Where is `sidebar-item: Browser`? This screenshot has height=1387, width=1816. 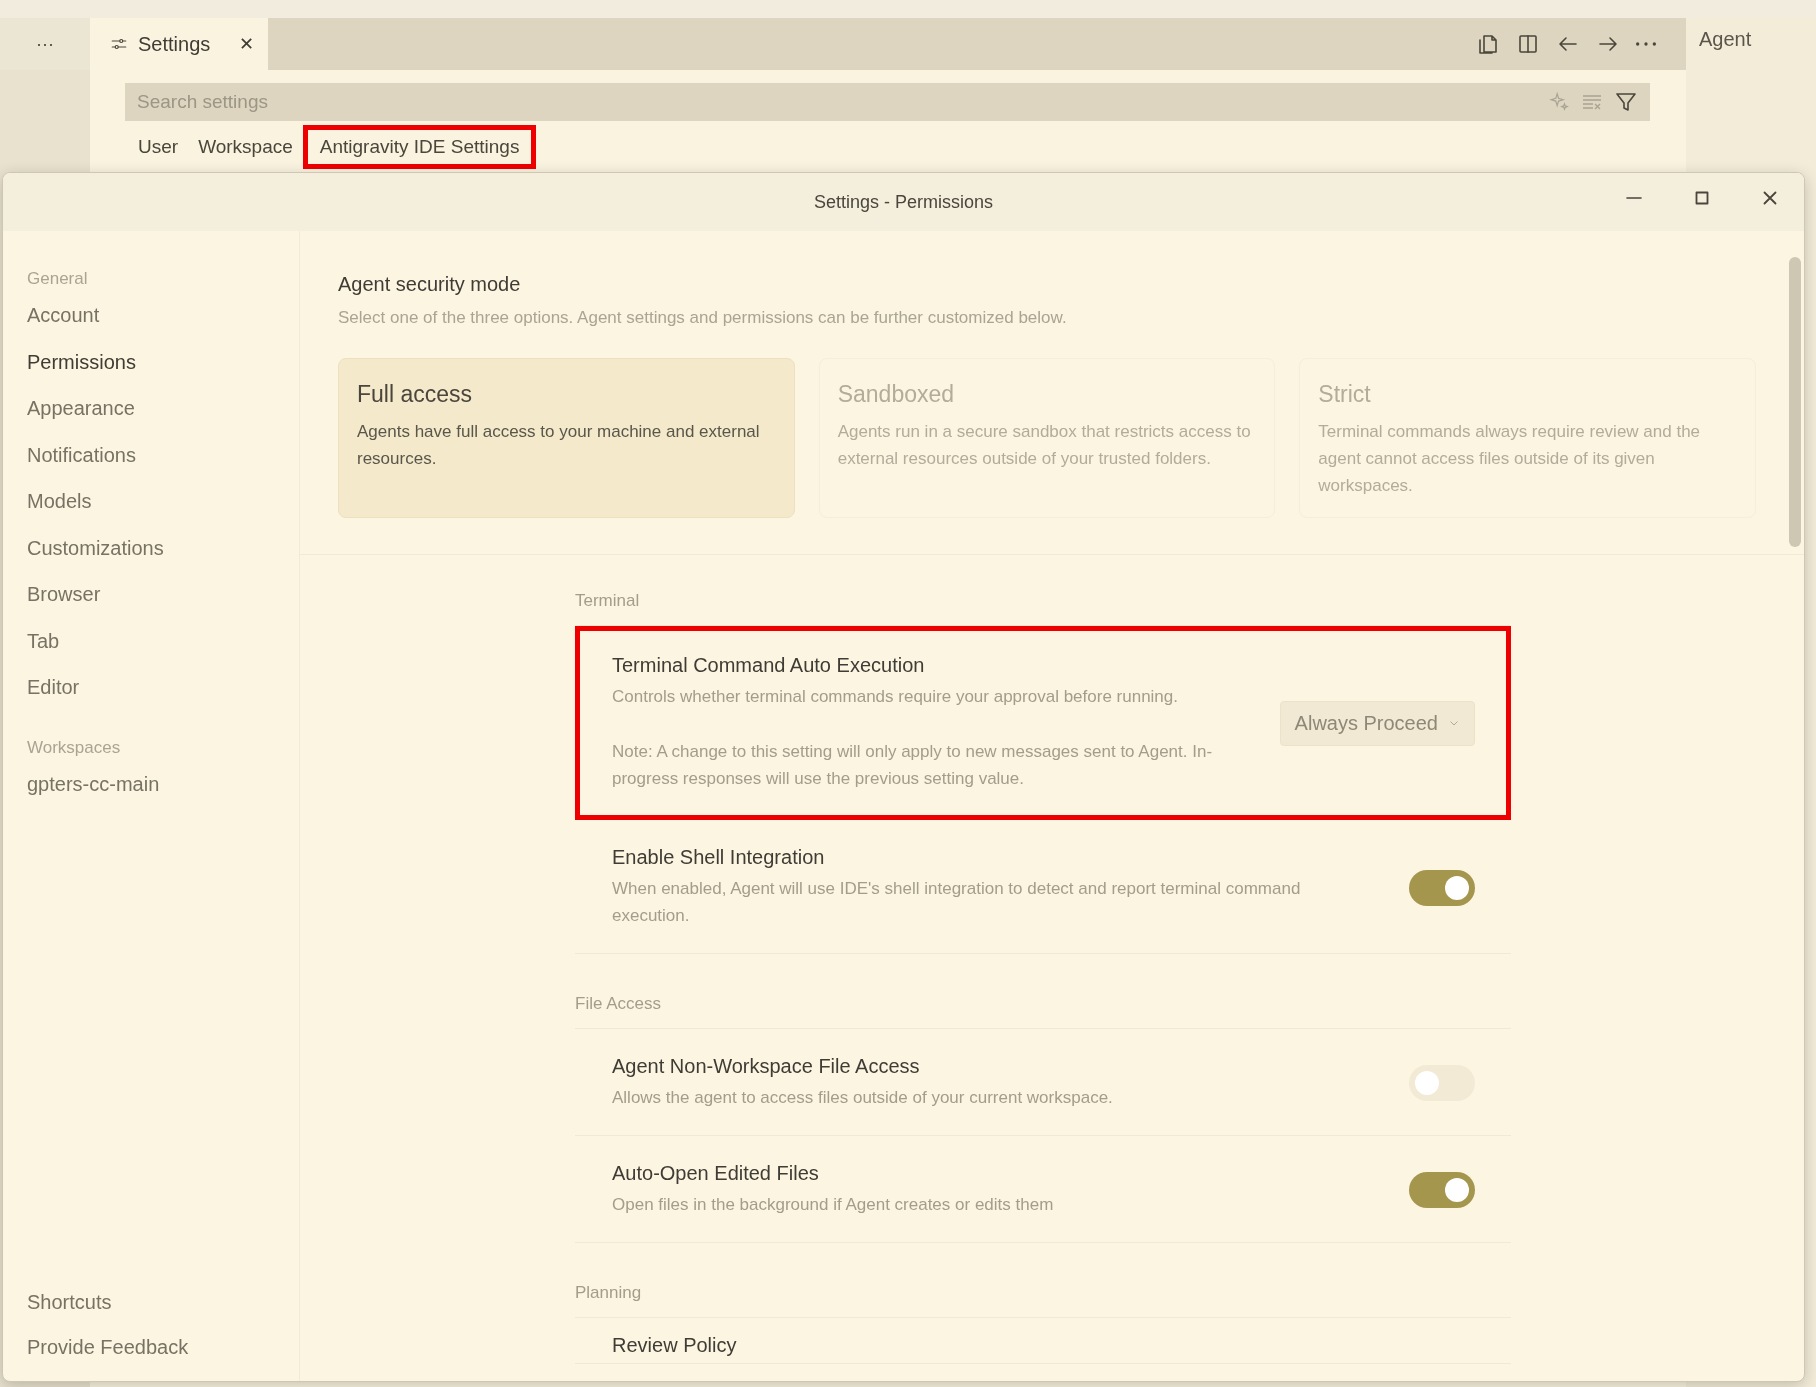
sidebar-item: Browser is located at coordinates (163, 603).